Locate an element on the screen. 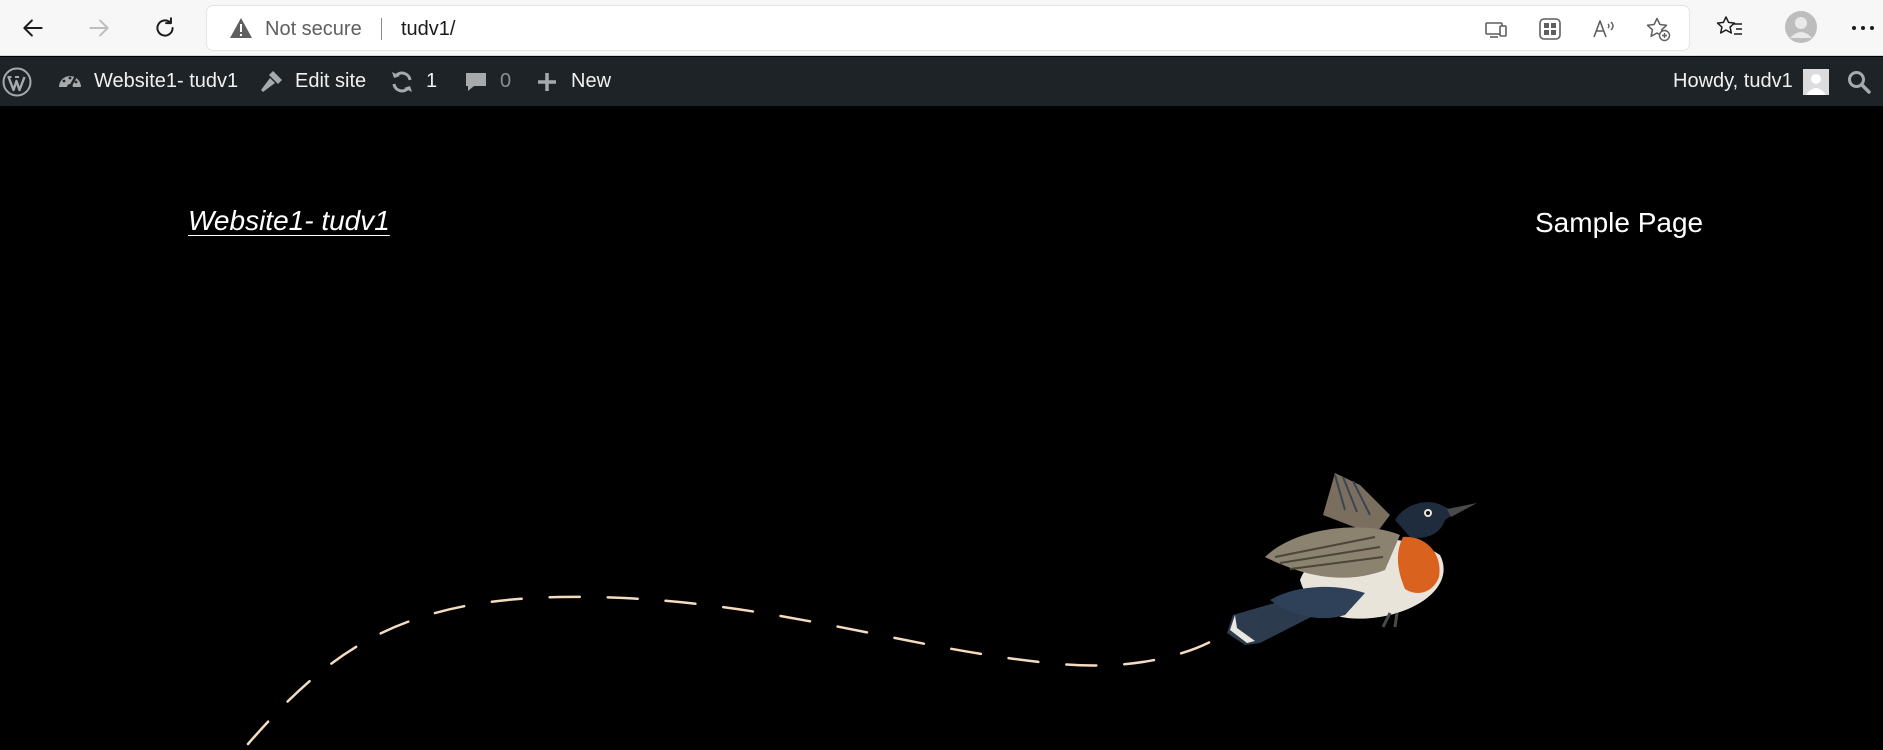 The image size is (1883, 750). dashed-flight-path is located at coordinates (729, 670).